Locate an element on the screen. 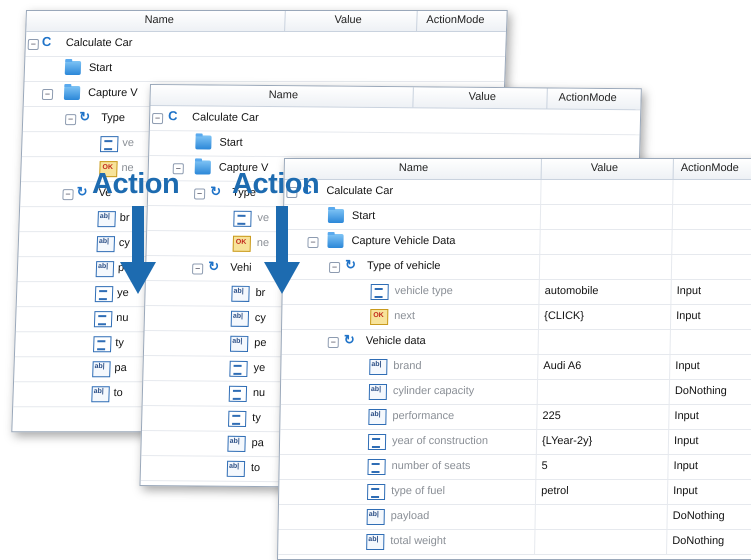  refresh-icon: C is located at coordinates (46, 42).